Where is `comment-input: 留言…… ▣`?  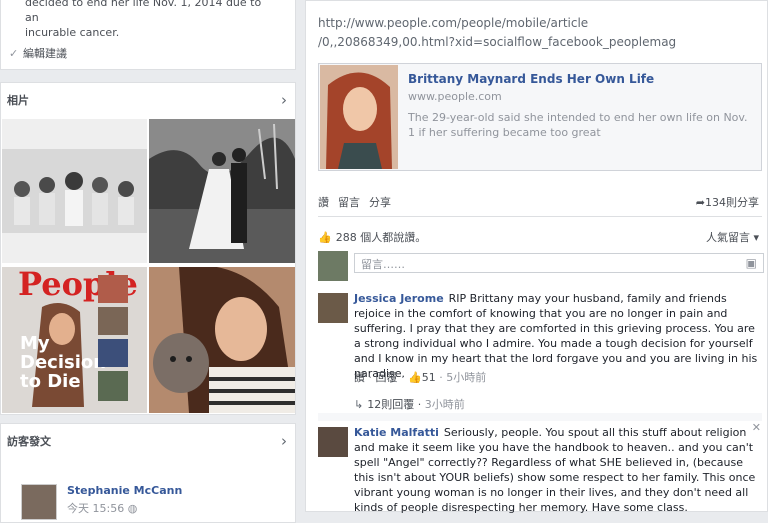
comment-input: 留言…… ▣ is located at coordinates (559, 263).